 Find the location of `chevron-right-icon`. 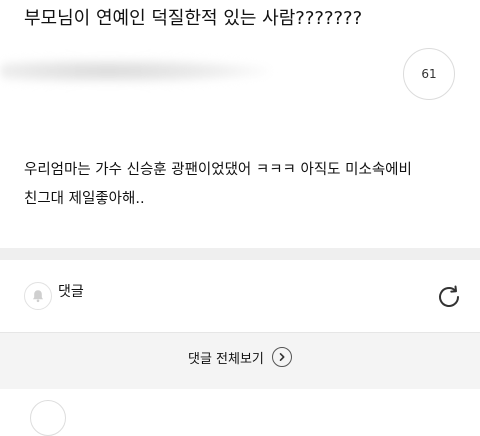

chevron-right-icon is located at coordinates (281, 357).